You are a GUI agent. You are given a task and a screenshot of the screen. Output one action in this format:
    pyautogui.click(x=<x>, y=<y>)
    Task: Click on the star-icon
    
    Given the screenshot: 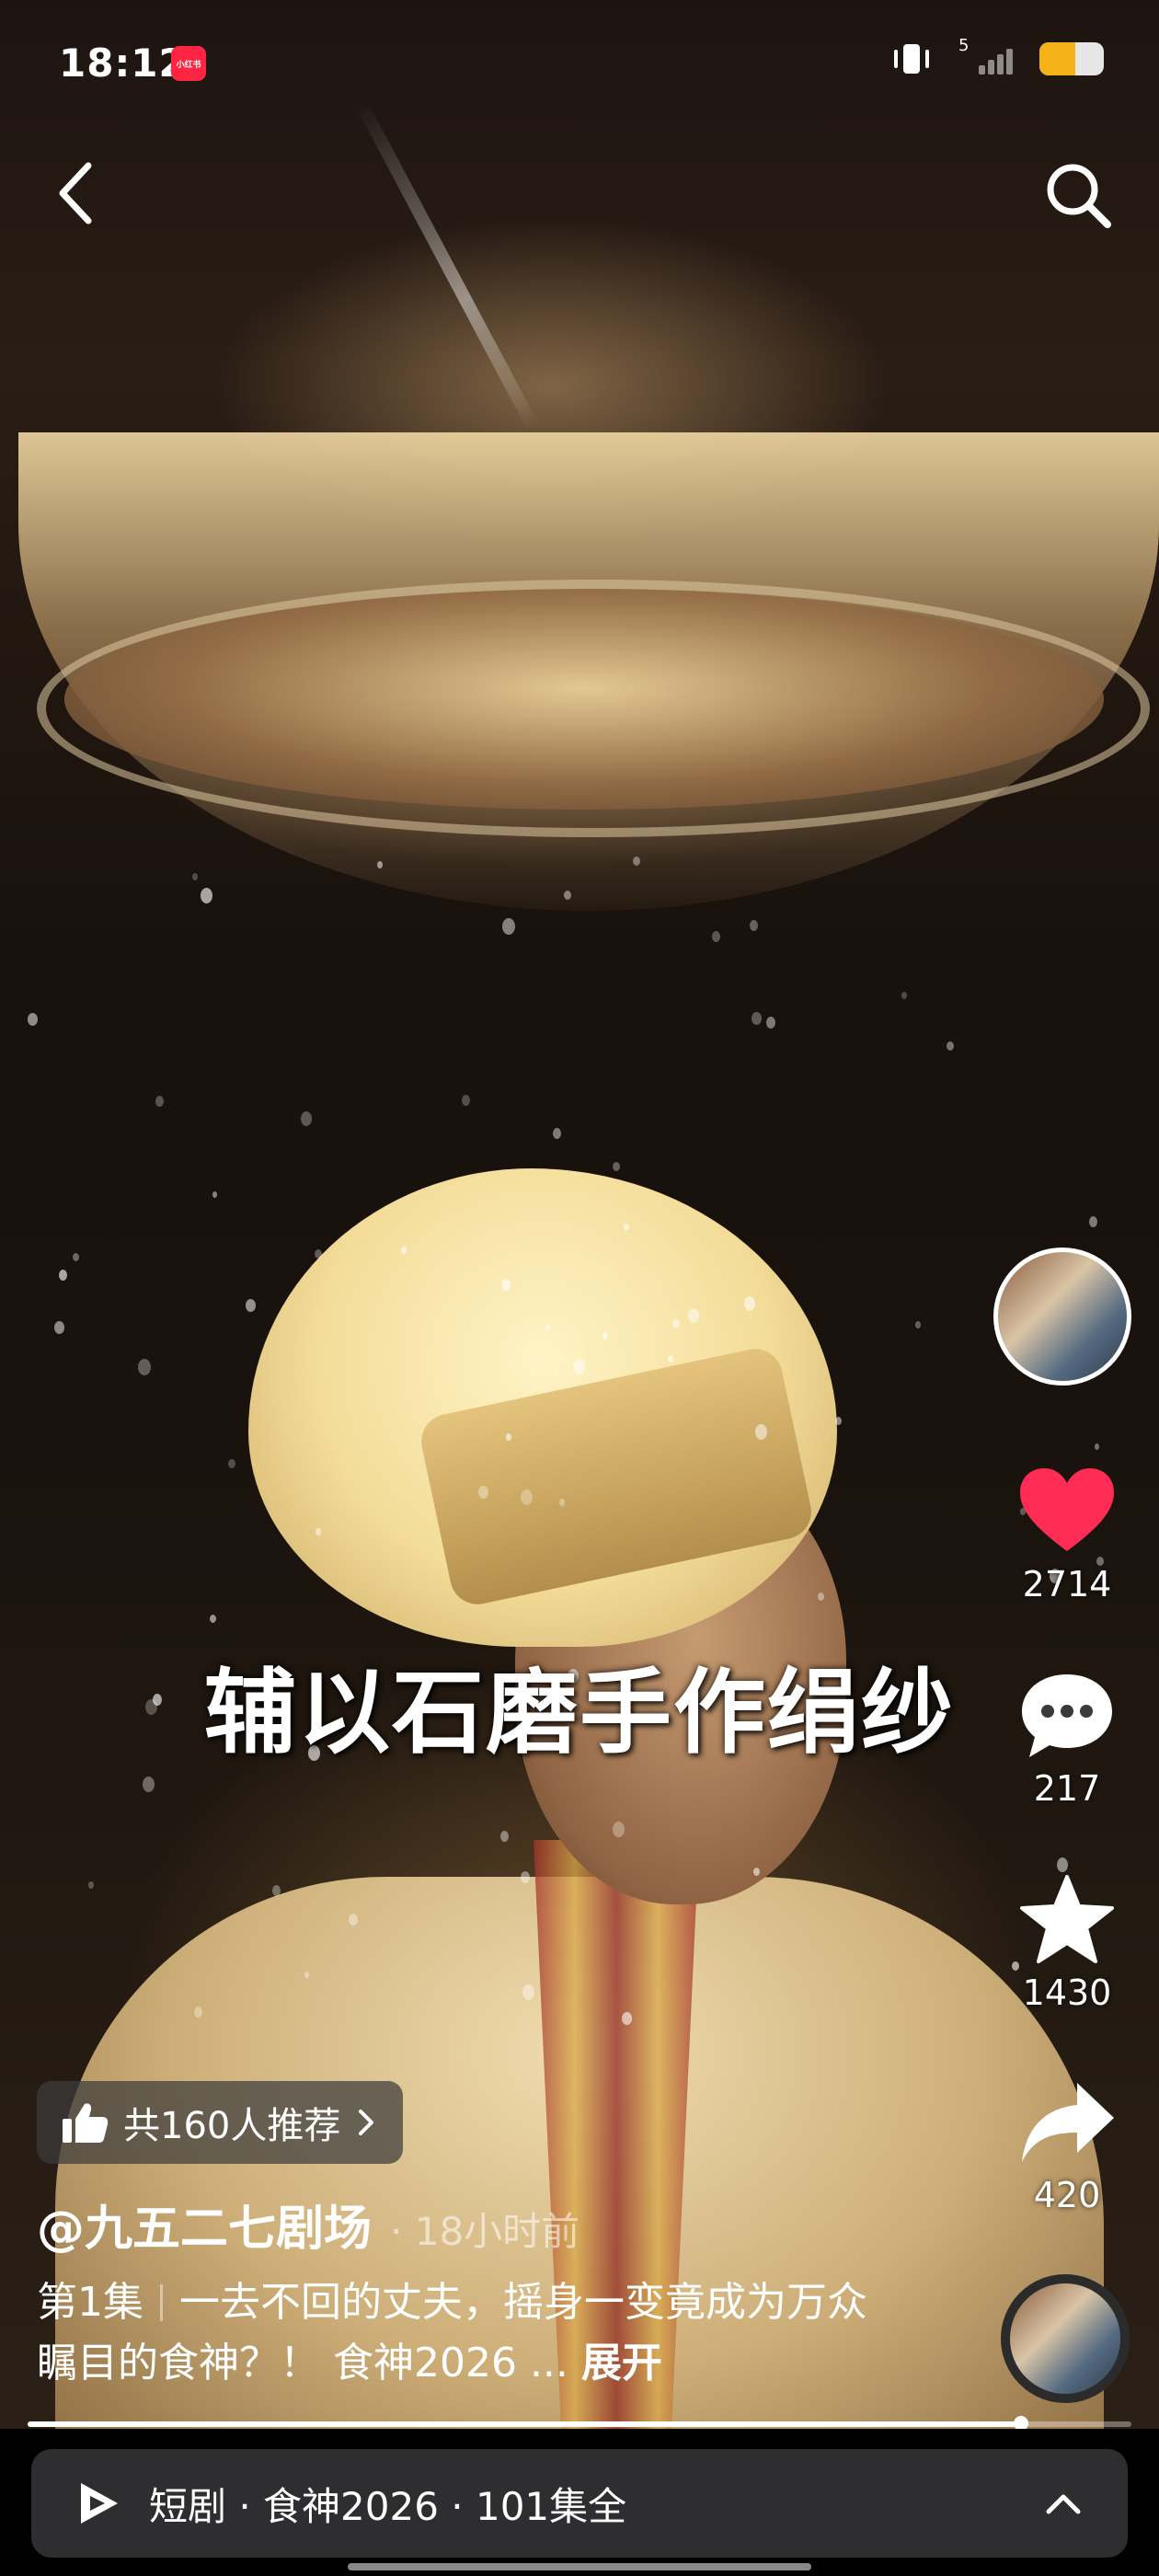 What is the action you would take?
    pyautogui.click(x=1067, y=1919)
    